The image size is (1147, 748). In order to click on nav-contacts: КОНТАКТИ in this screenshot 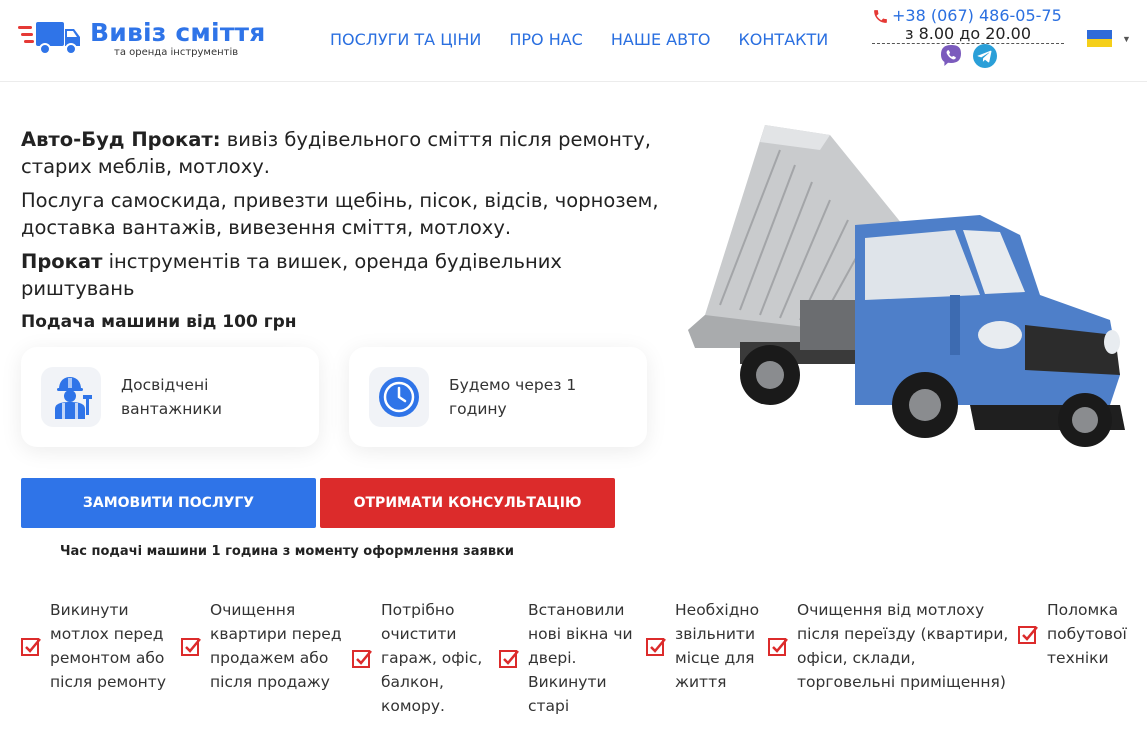, I will do `click(783, 40)`.